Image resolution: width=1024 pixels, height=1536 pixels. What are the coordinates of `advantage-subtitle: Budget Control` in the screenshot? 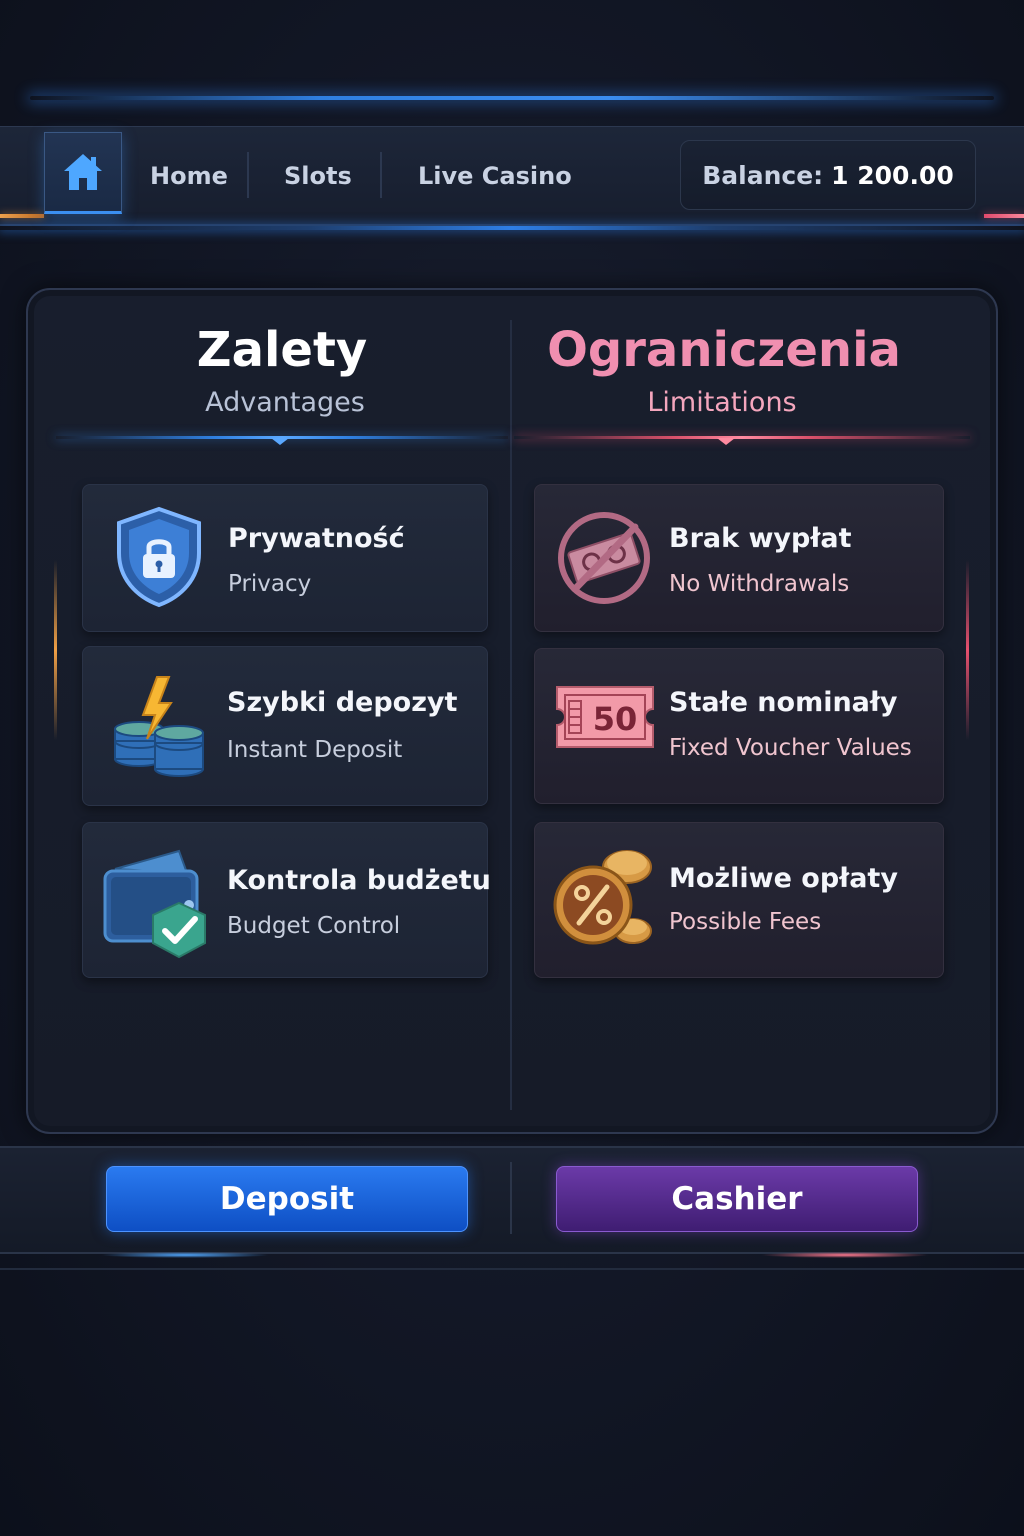 It's located at (314, 926).